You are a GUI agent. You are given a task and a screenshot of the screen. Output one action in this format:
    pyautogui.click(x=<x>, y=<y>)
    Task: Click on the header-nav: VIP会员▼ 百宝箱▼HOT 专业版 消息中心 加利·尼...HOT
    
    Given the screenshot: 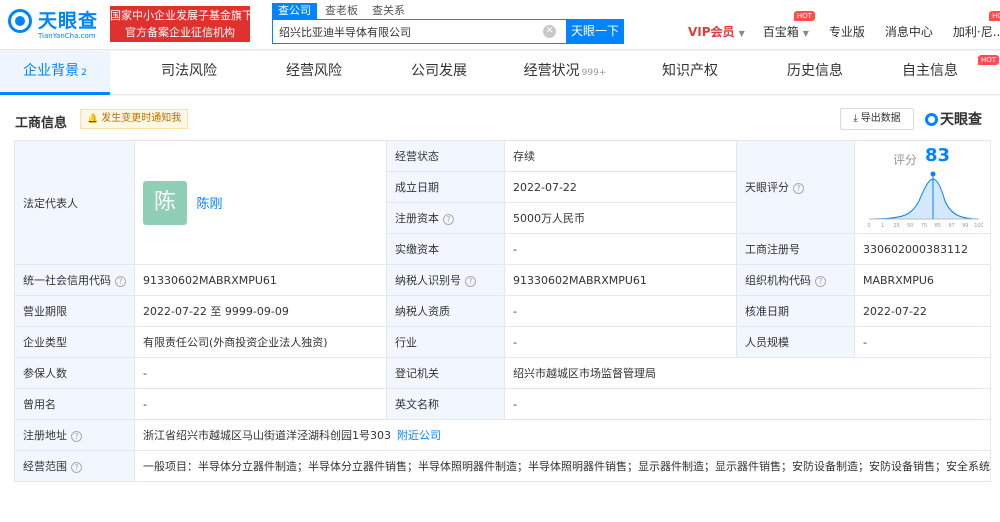 What is the action you would take?
    pyautogui.click(x=844, y=25)
    